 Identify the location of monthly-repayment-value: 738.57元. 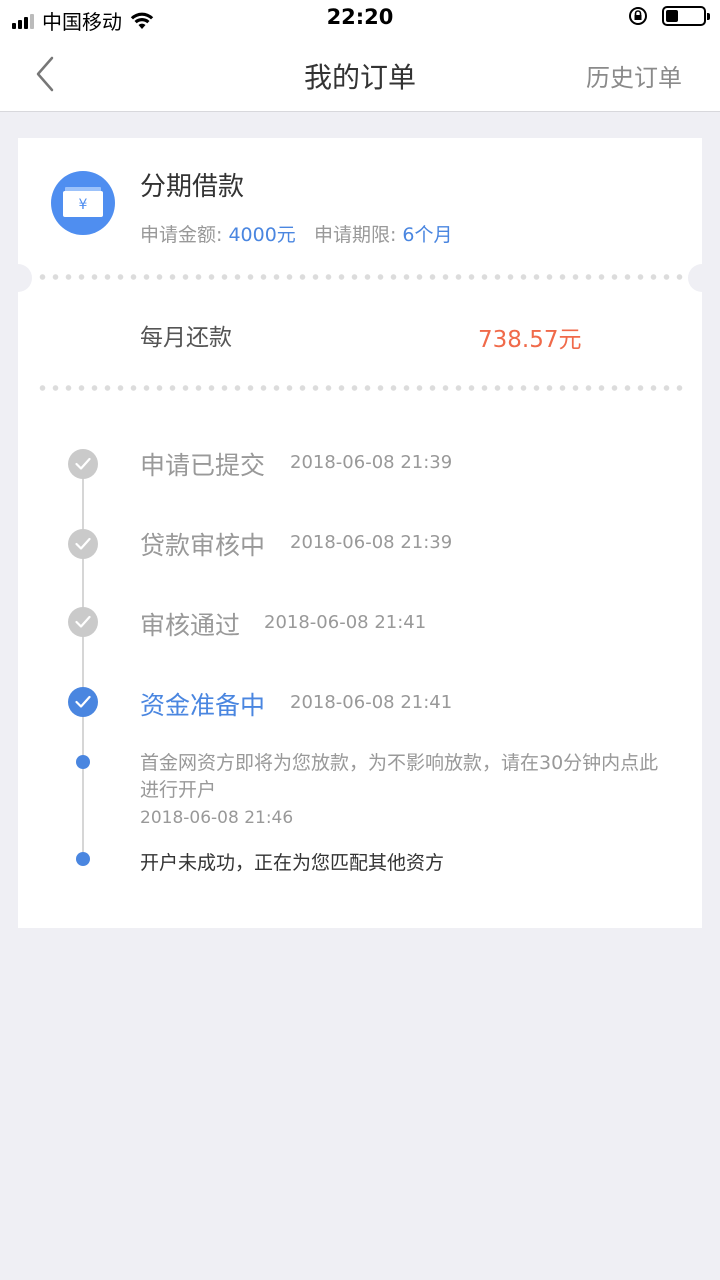
(530, 340).